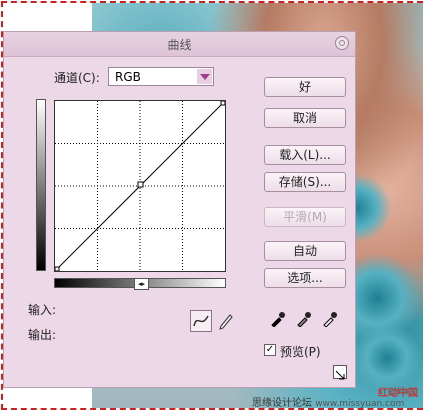 This screenshot has height=413, width=426. I want to click on channel-value: RGB, so click(128, 77).